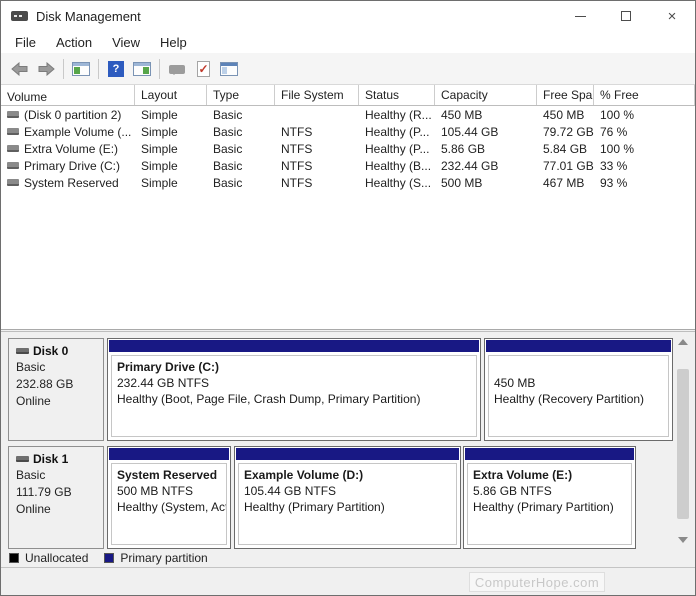 This screenshot has width=696, height=596. I want to click on menu-action: Action, so click(74, 42).